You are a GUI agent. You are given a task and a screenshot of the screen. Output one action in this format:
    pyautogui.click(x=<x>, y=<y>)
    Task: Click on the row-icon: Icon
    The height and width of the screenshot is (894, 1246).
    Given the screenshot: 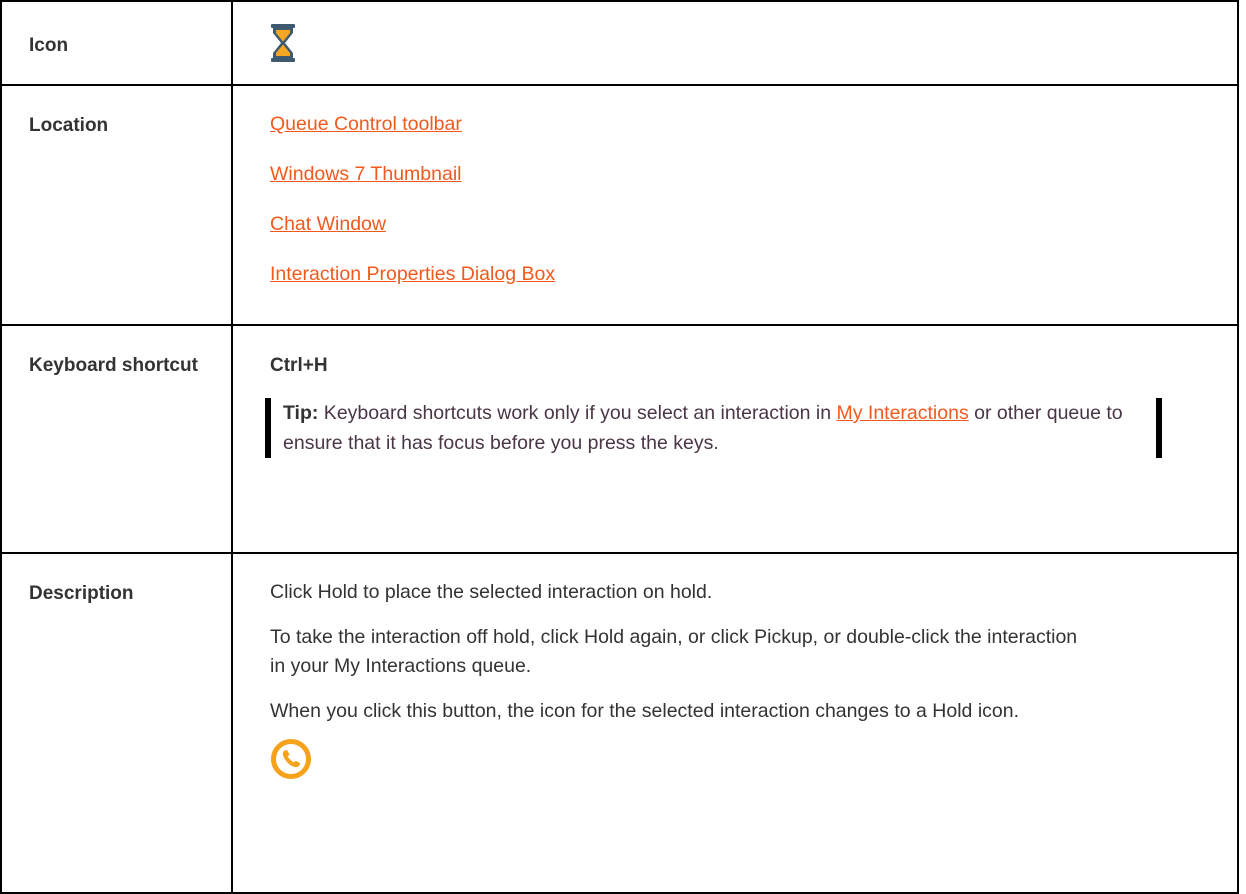 What is the action you would take?
    pyautogui.click(x=619, y=43)
    